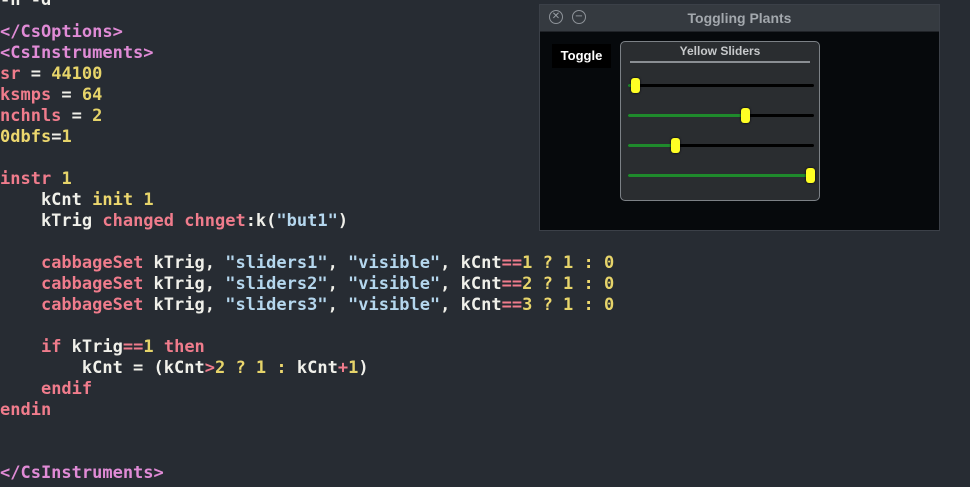  What do you see at coordinates (113, 200) in the screenshot?
I see `code-token: init` at bounding box center [113, 200].